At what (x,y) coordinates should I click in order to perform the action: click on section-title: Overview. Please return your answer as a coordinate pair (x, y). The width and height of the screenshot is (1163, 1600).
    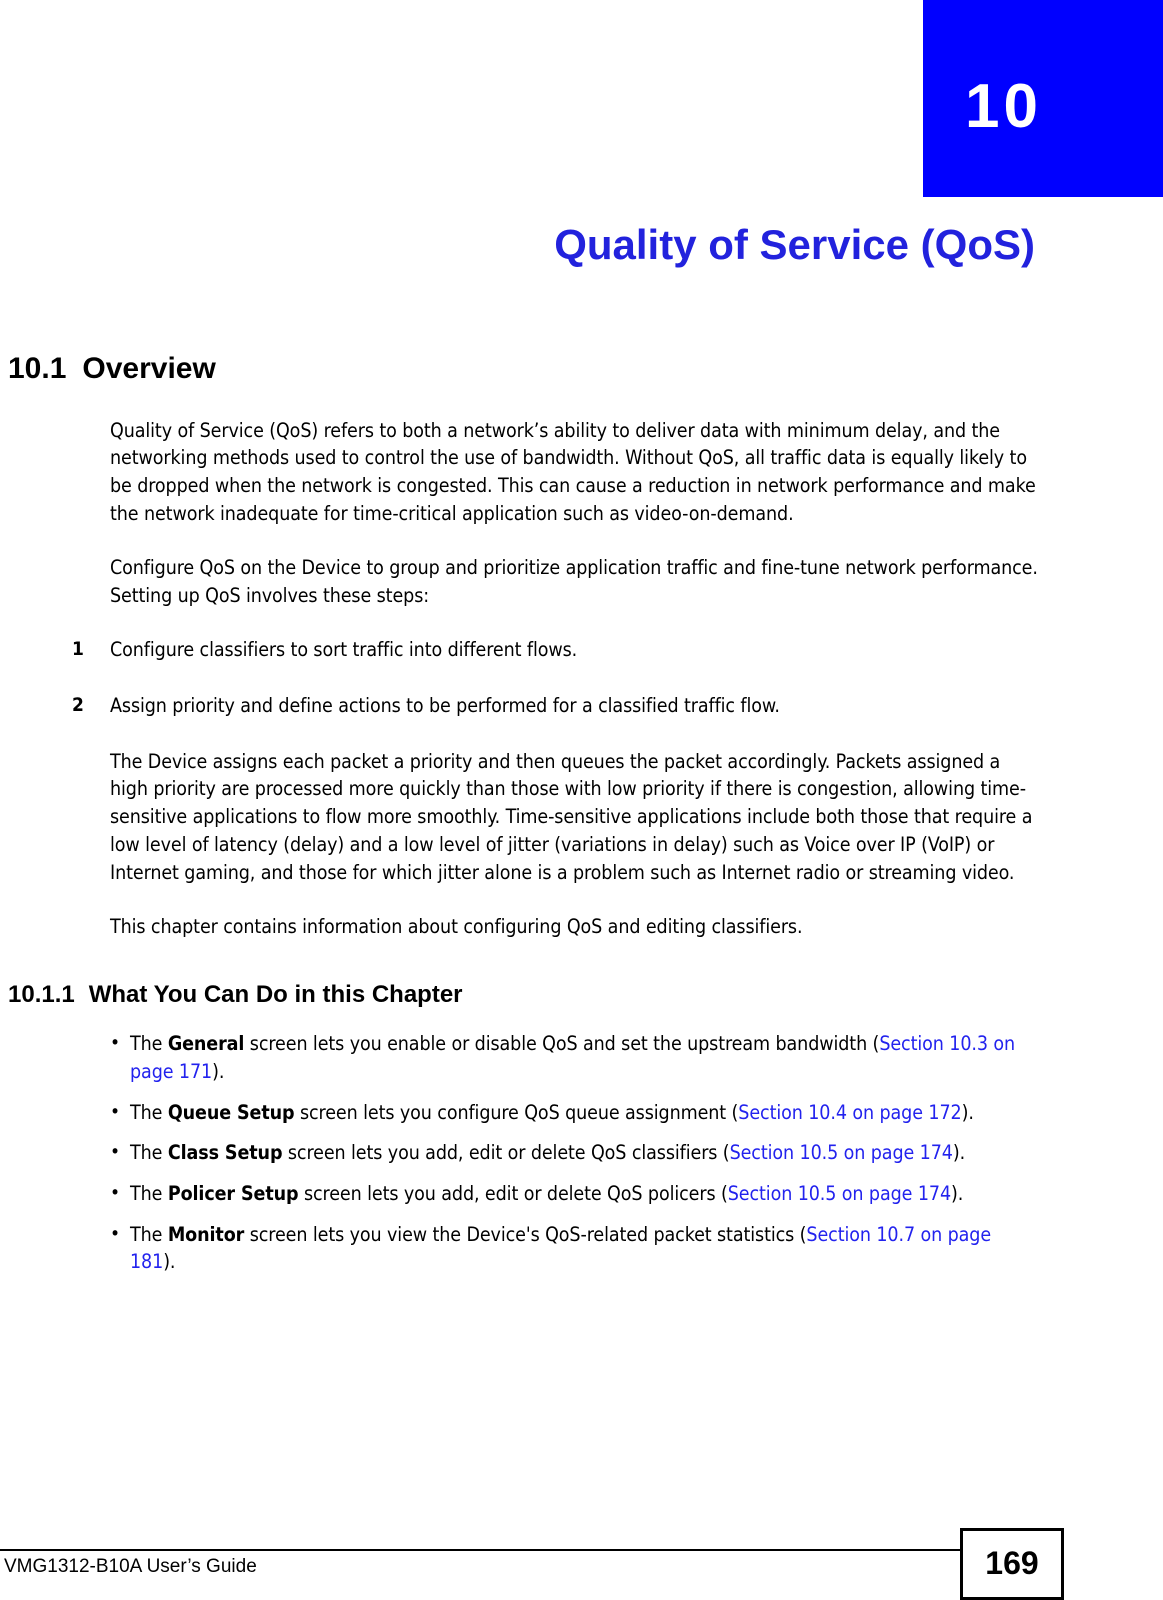
    Looking at the image, I should click on (149, 368).